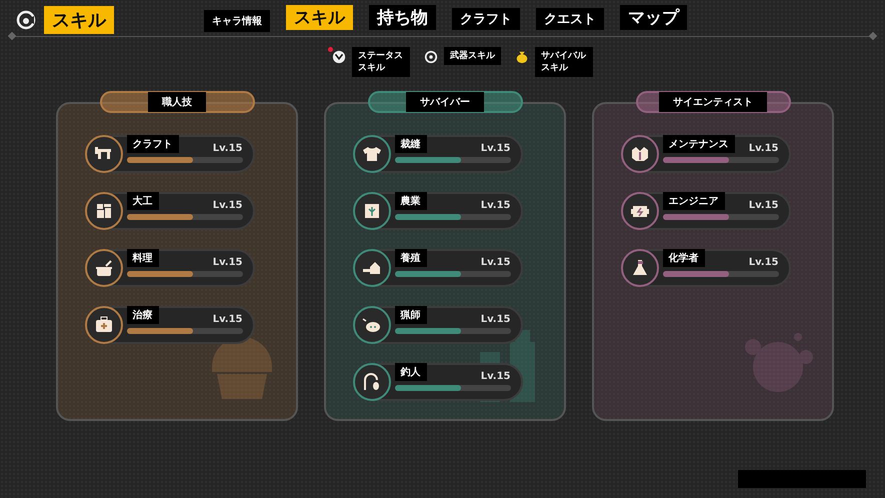 This screenshot has width=885, height=498. Describe the element at coordinates (410, 144) in the screenshot. I see `skill-name: 裁縫` at that location.